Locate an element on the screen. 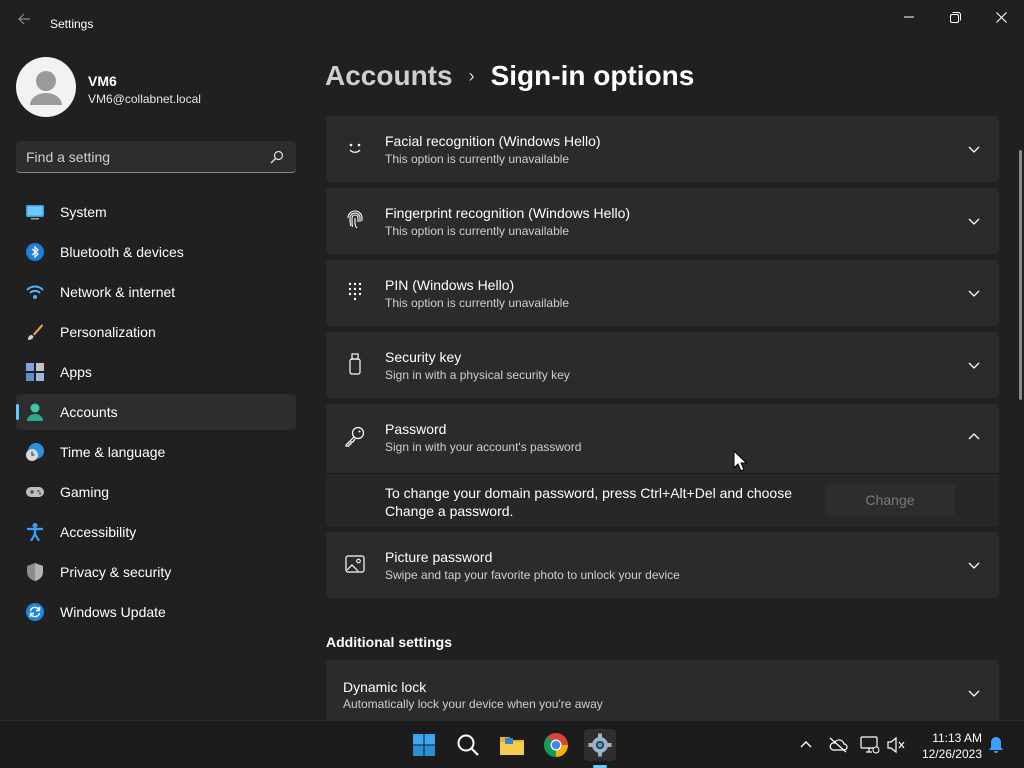 The image size is (1024, 768). face-icon is located at coordinates (355, 148).